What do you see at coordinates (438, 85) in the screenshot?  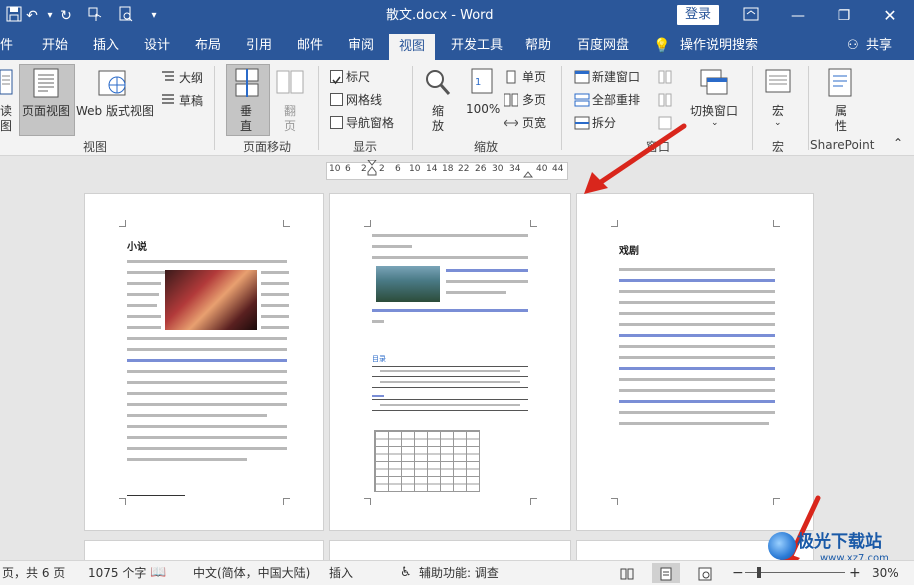 I see `zoom-magnifier-icon` at bounding box center [438, 85].